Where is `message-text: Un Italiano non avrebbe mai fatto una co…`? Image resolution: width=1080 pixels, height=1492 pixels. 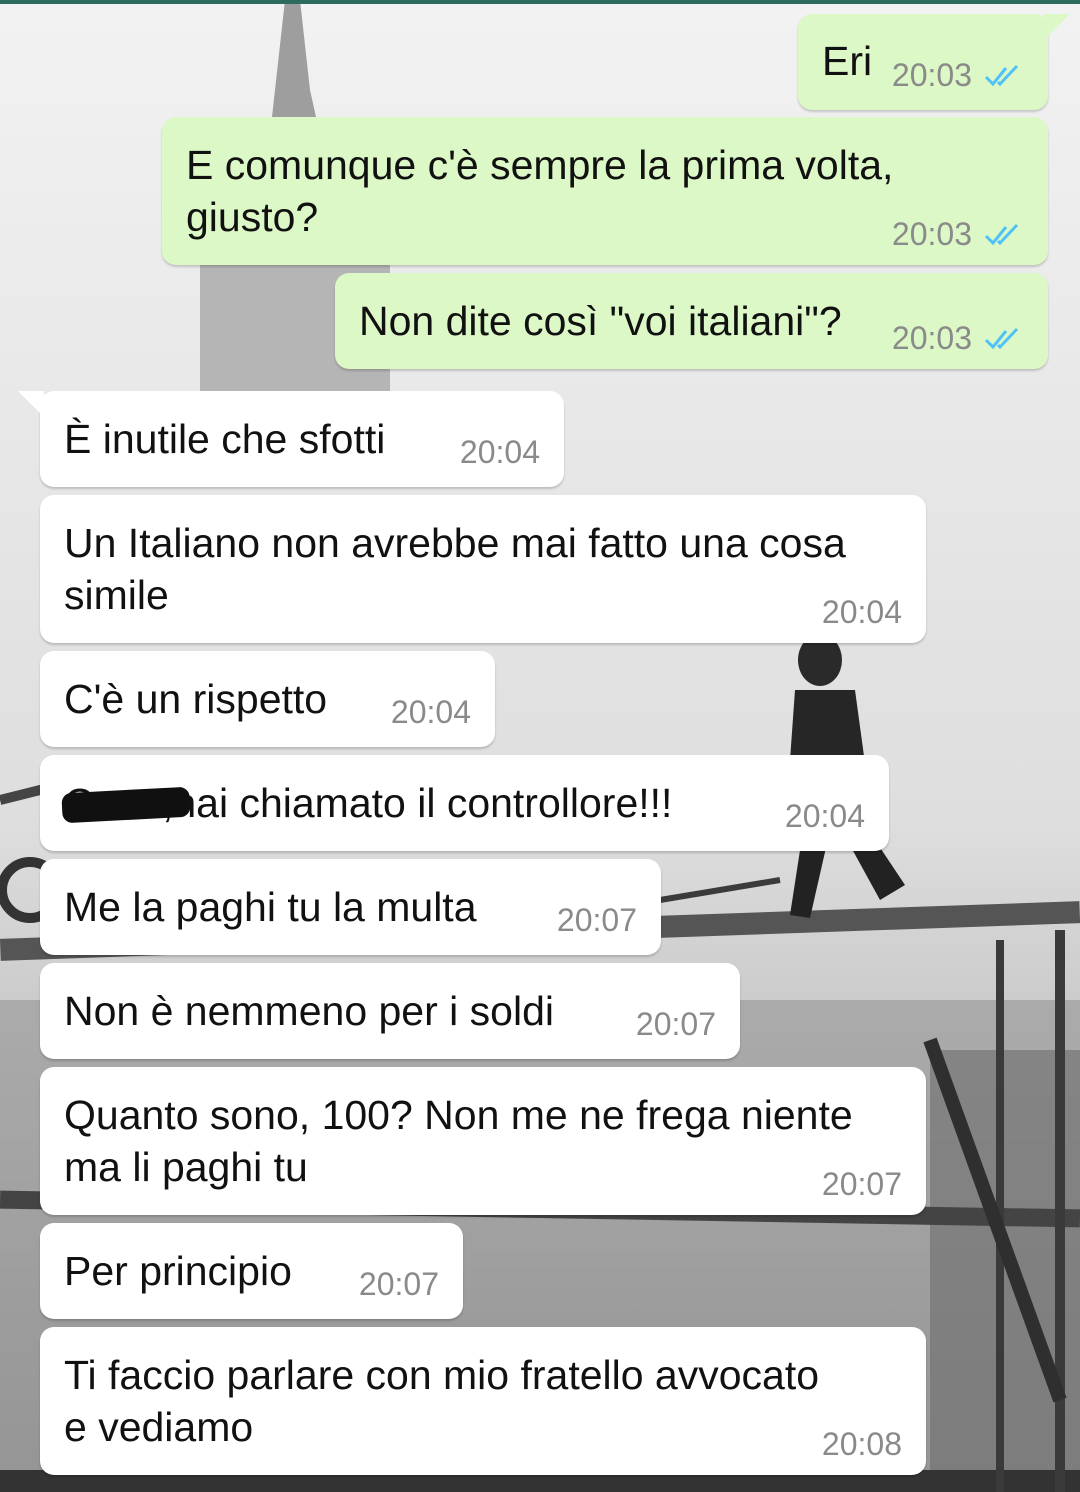
message-text: Un Italiano non avrebbe mai fatto una co… is located at coordinates (455, 569).